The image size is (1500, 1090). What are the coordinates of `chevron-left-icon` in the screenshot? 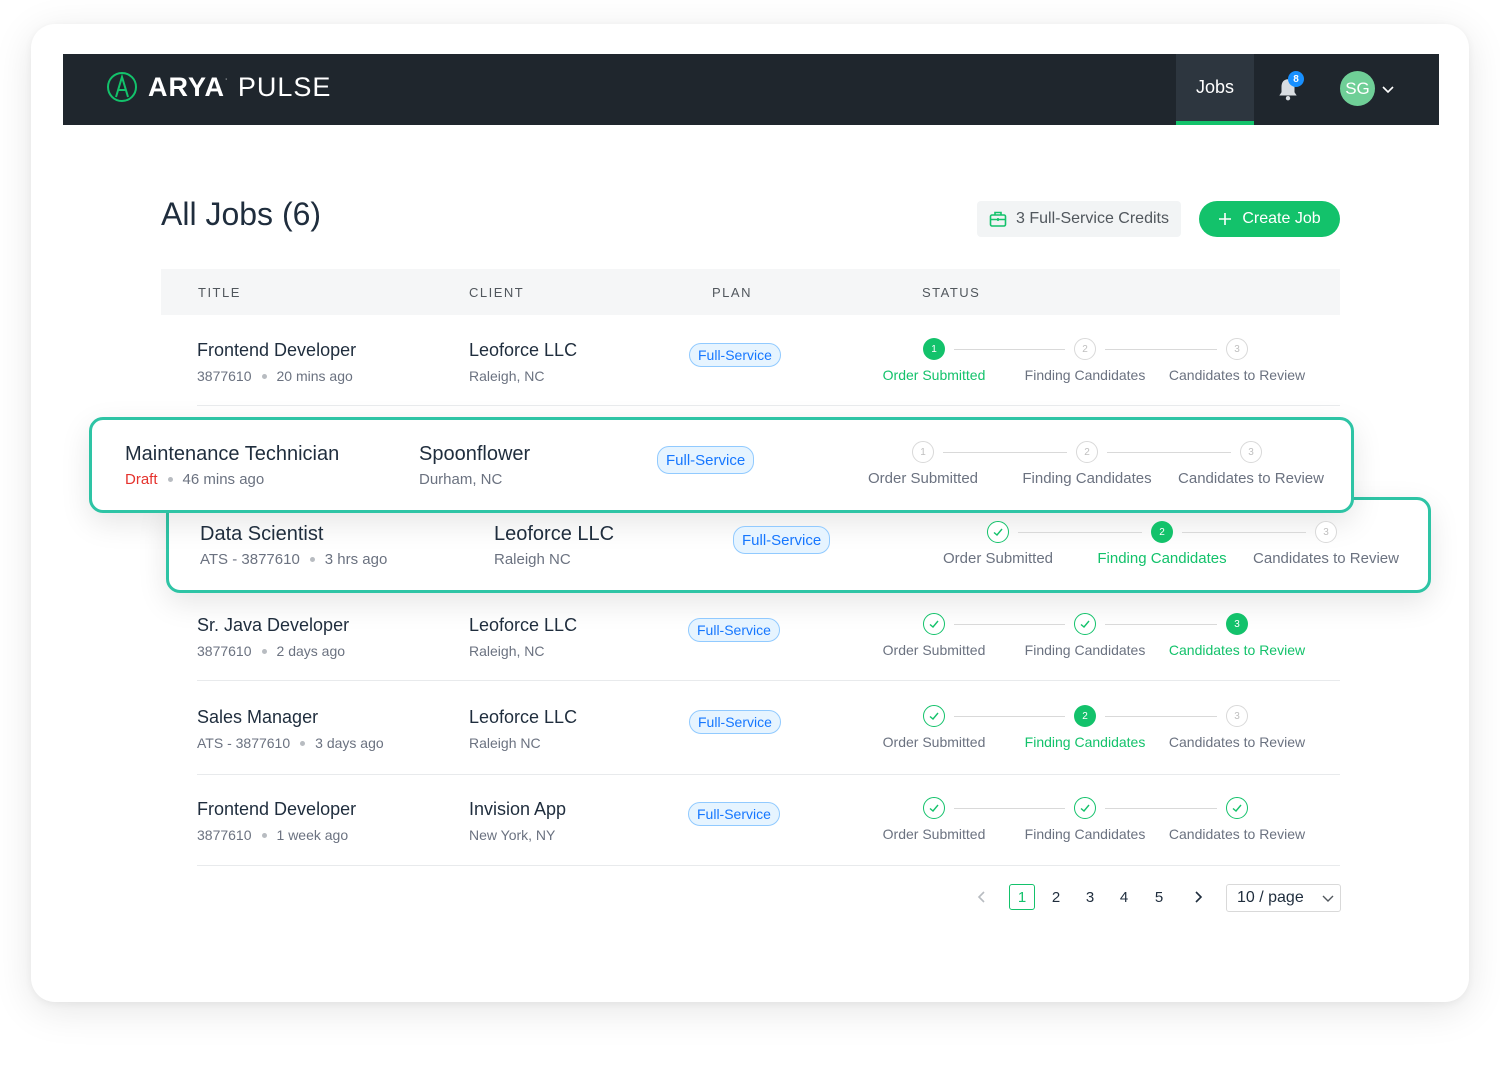 It's located at (981, 897).